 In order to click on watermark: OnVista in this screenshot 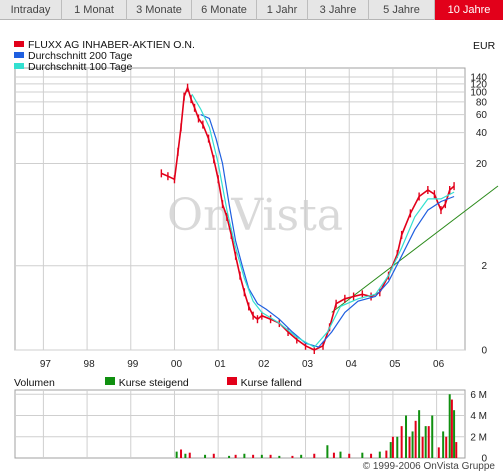, I will do `click(255, 215)`.